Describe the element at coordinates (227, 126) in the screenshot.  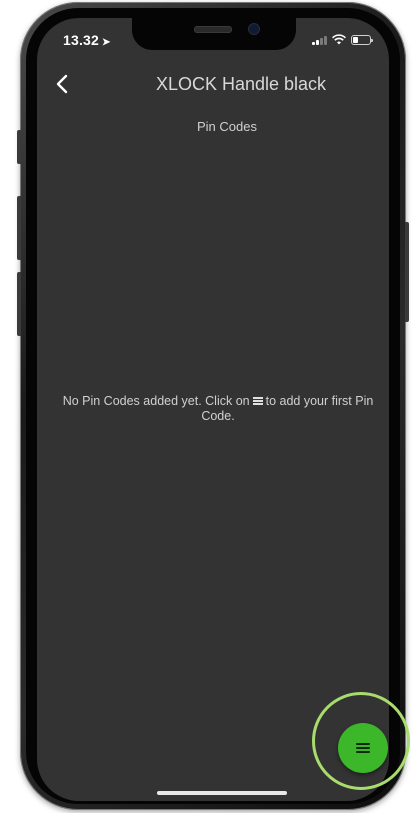
I see `page-subtitle: Pin Codes` at that location.